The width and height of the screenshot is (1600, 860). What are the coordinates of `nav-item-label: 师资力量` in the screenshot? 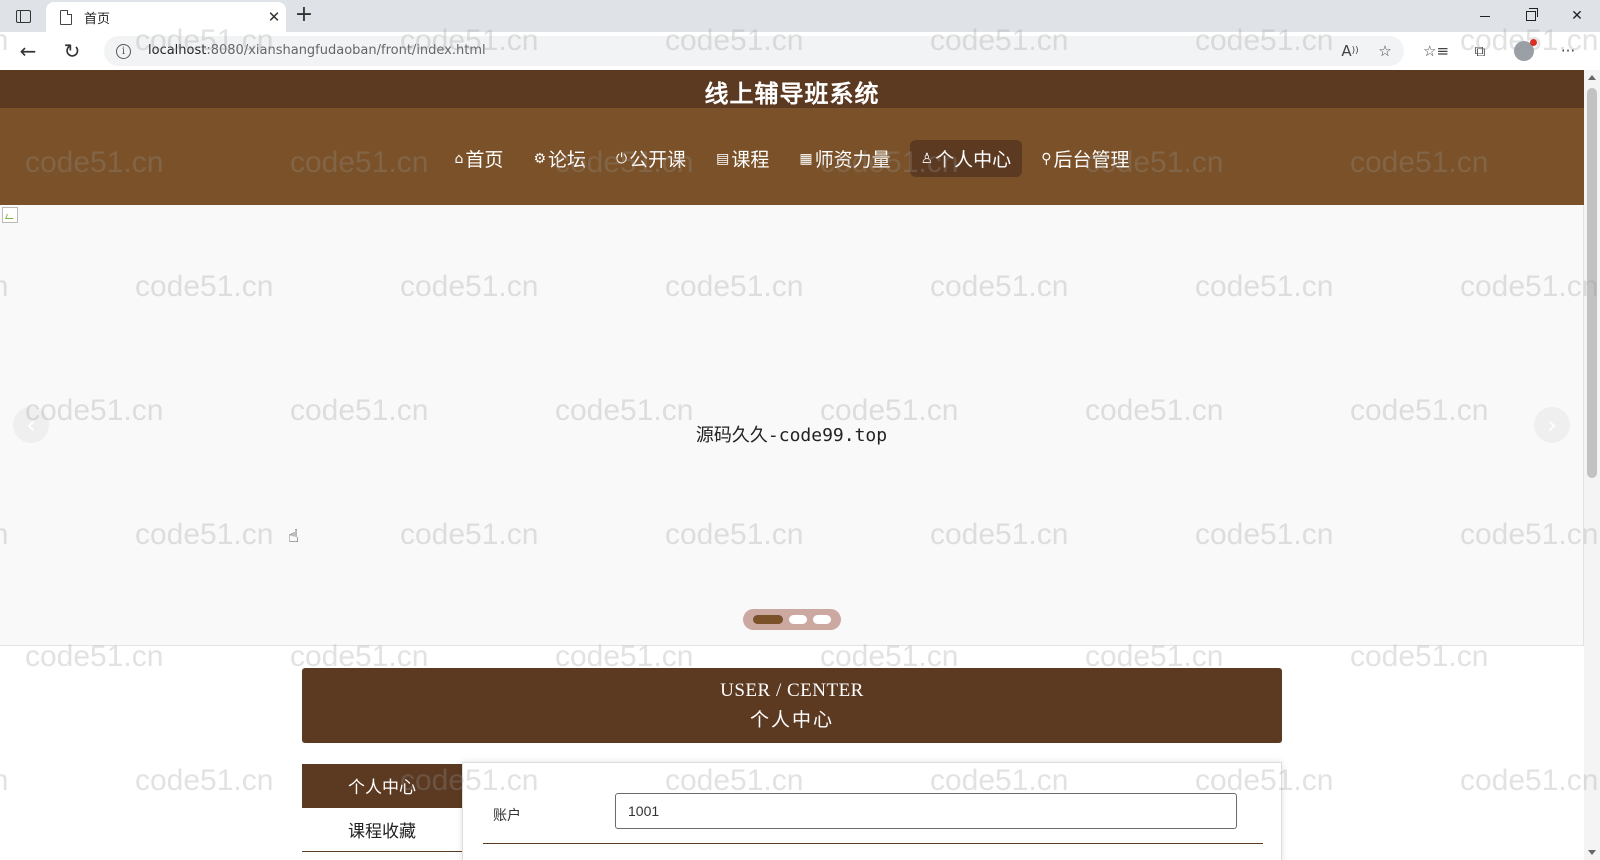 It's located at (852, 160).